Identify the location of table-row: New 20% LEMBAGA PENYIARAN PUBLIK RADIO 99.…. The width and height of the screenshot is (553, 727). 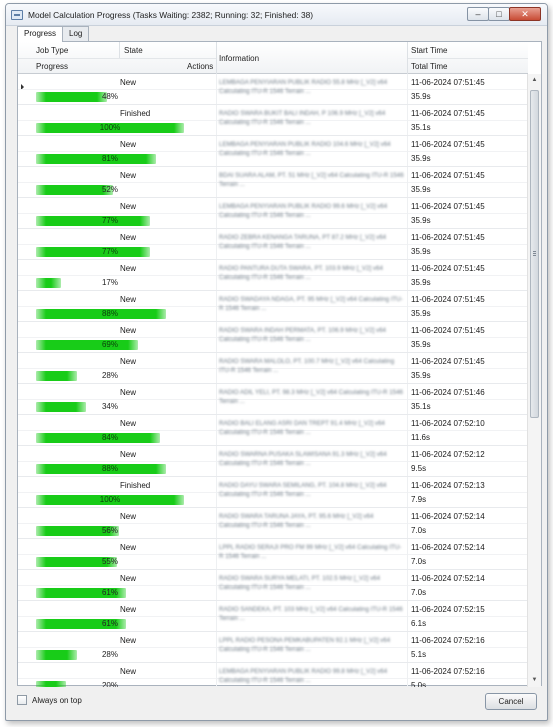
(273, 675).